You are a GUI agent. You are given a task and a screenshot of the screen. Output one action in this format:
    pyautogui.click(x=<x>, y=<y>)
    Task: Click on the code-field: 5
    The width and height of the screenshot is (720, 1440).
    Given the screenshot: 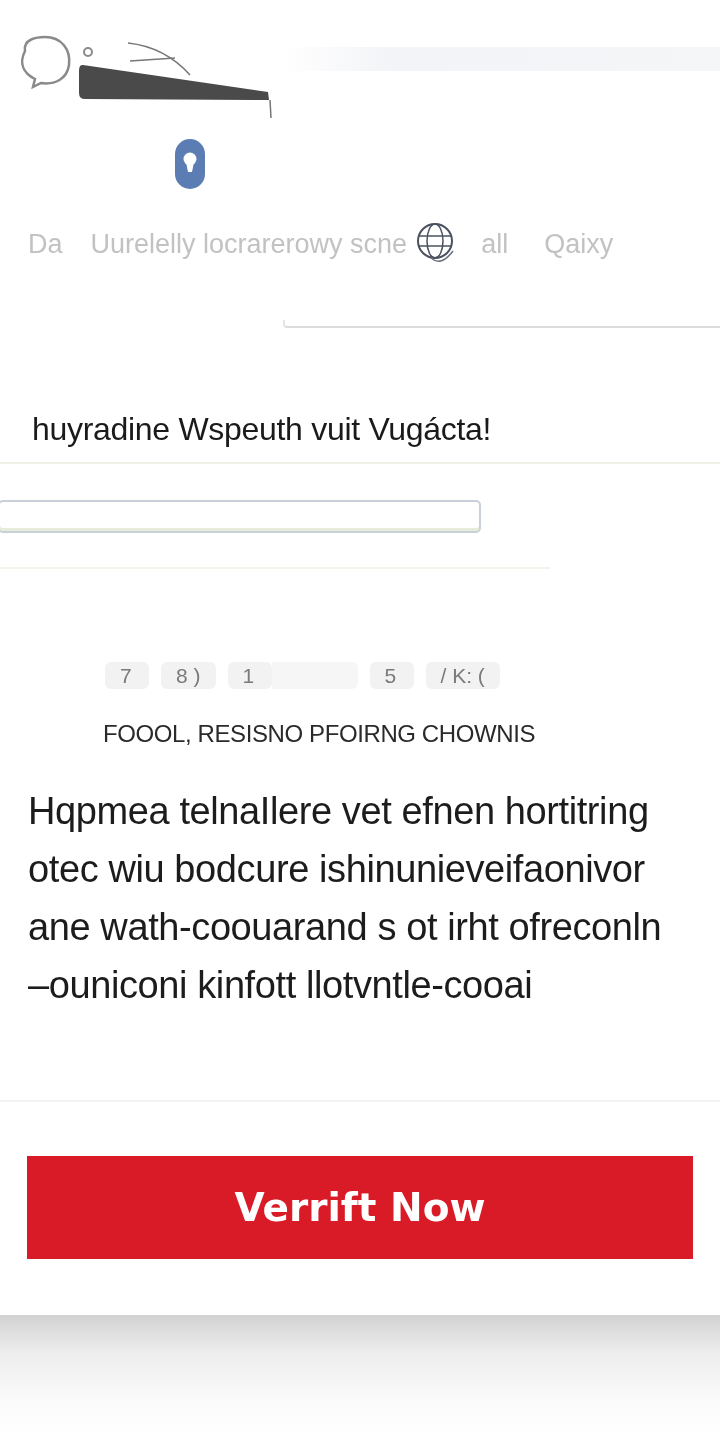 What is the action you would take?
    pyautogui.click(x=391, y=675)
    